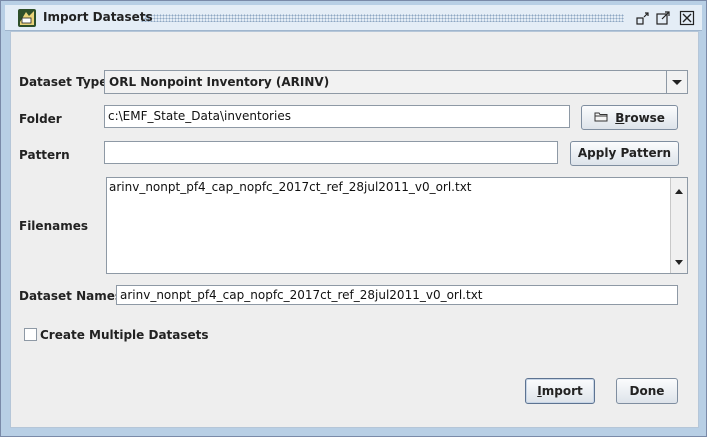 The height and width of the screenshot is (437, 707). What do you see at coordinates (40, 119) in the screenshot?
I see `folder-label: Folder` at bounding box center [40, 119].